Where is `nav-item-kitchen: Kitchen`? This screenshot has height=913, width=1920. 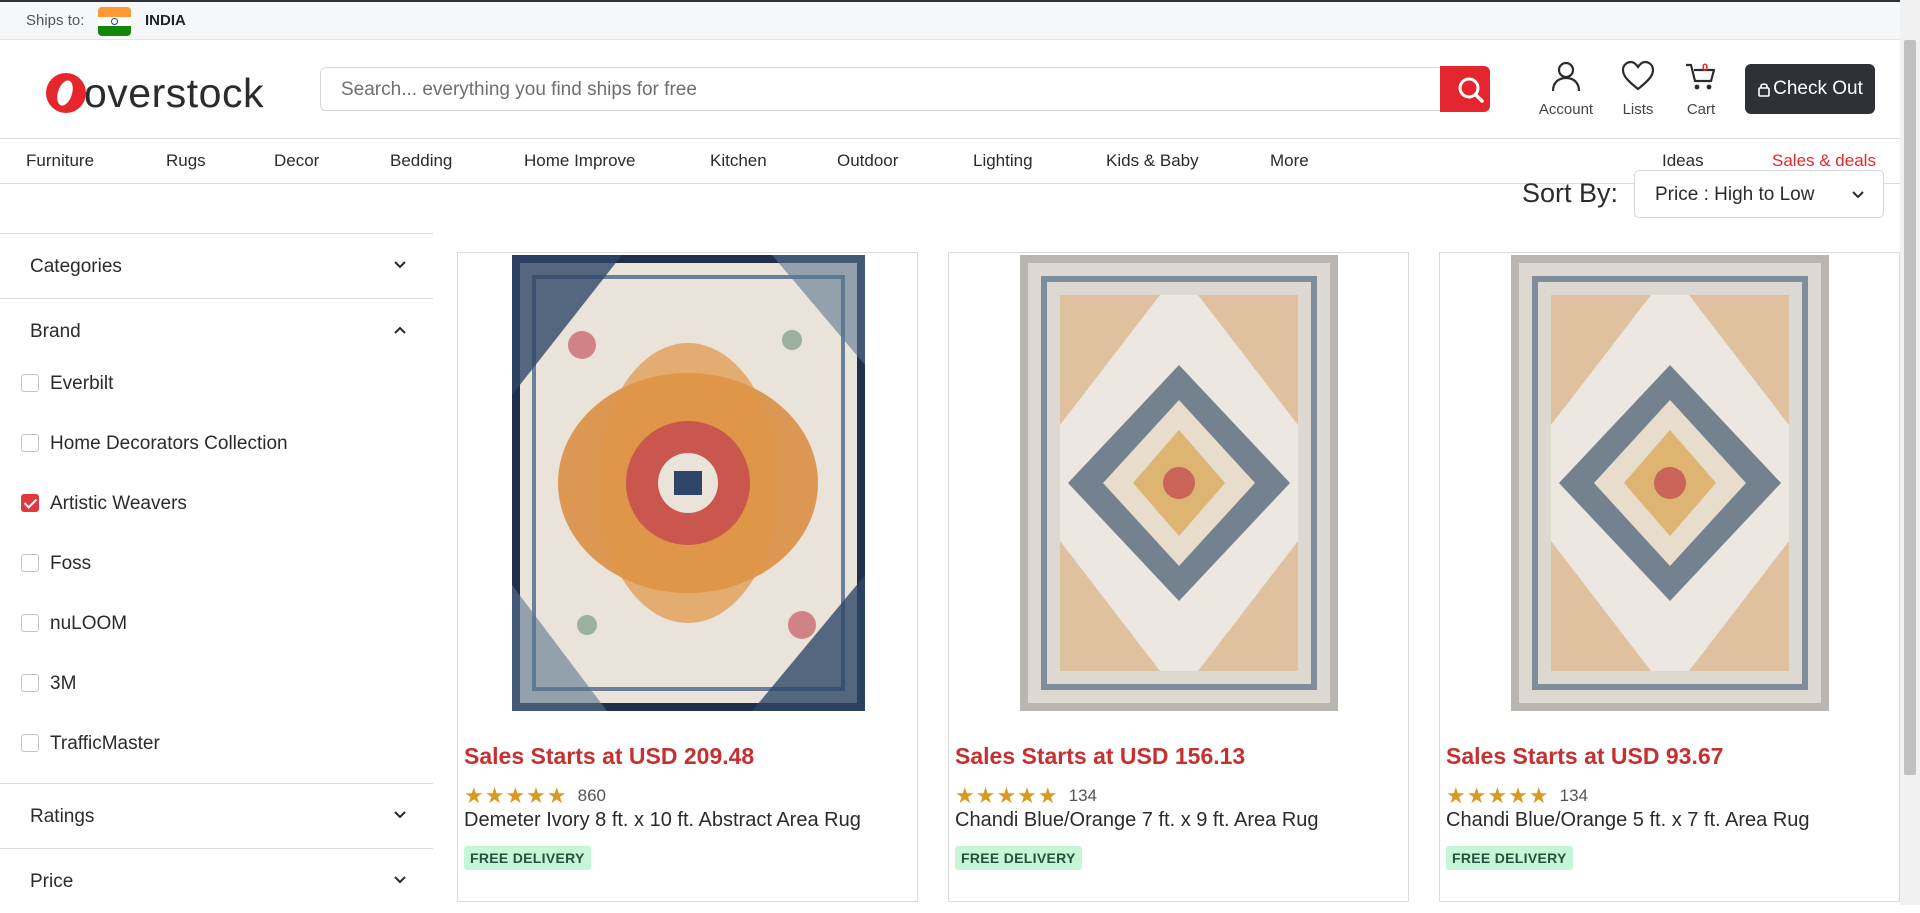
nav-item-kitchen: Kitchen is located at coordinates (738, 161).